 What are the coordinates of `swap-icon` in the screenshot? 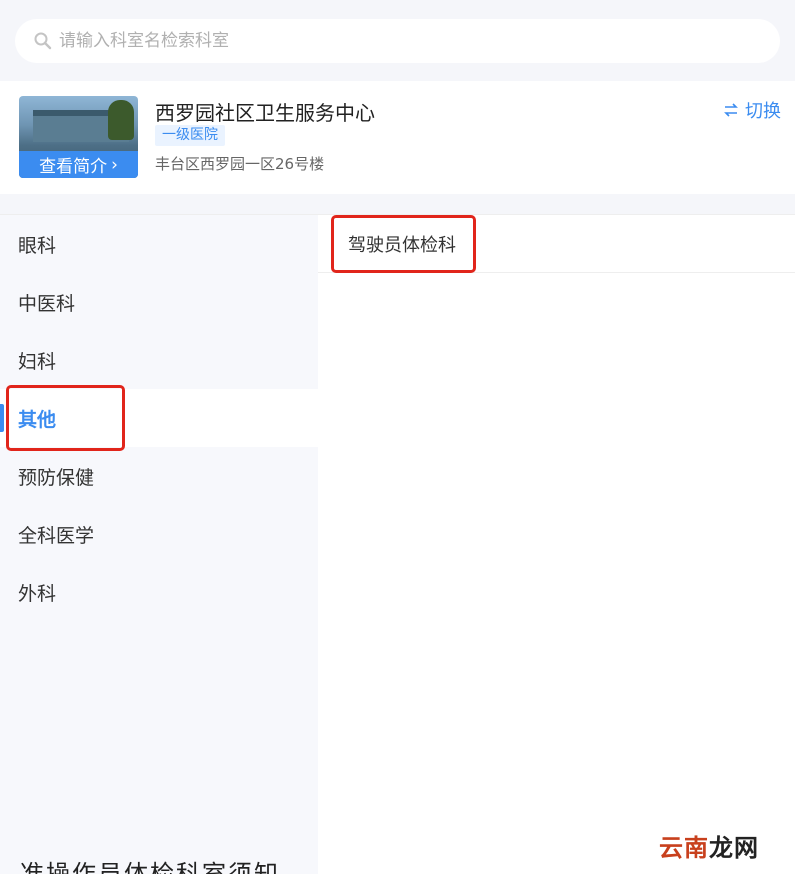 It's located at (731, 110).